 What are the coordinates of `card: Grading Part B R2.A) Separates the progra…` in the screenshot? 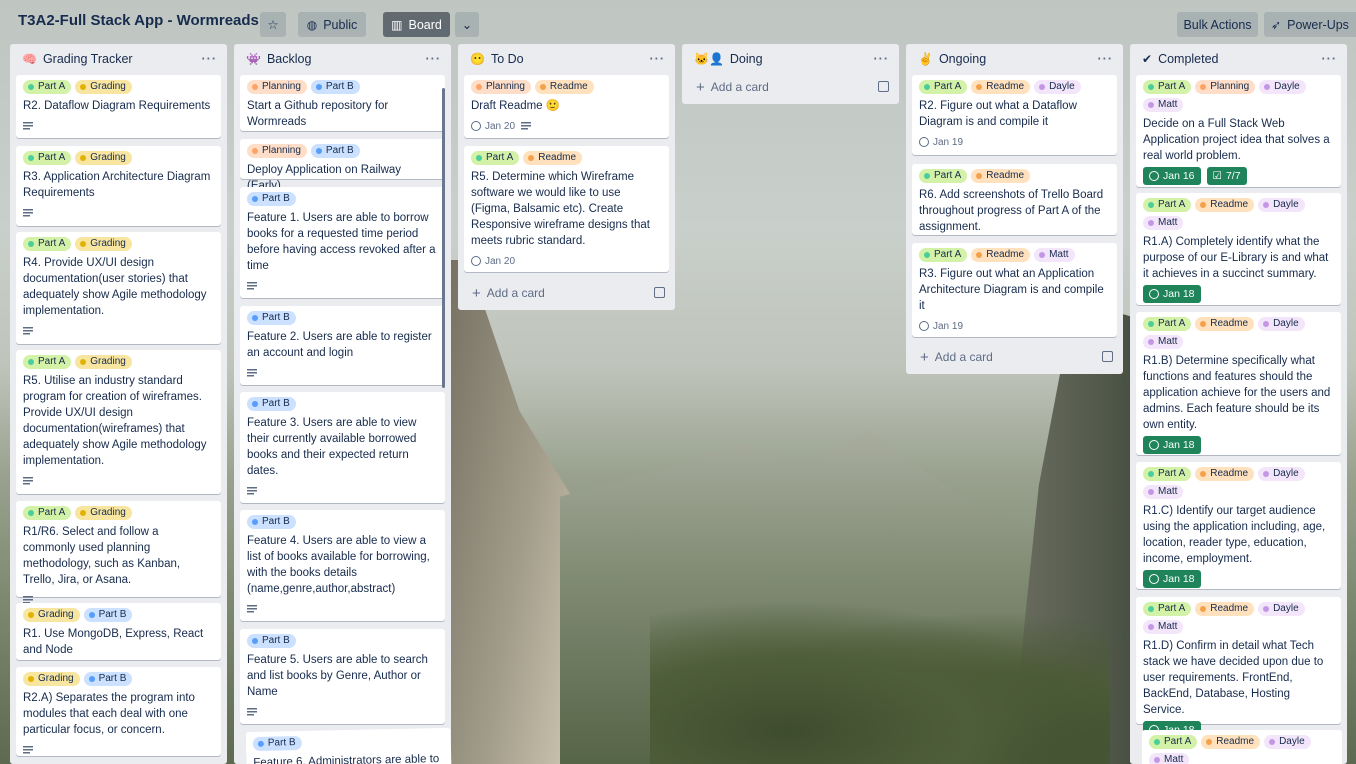 It's located at (118, 711).